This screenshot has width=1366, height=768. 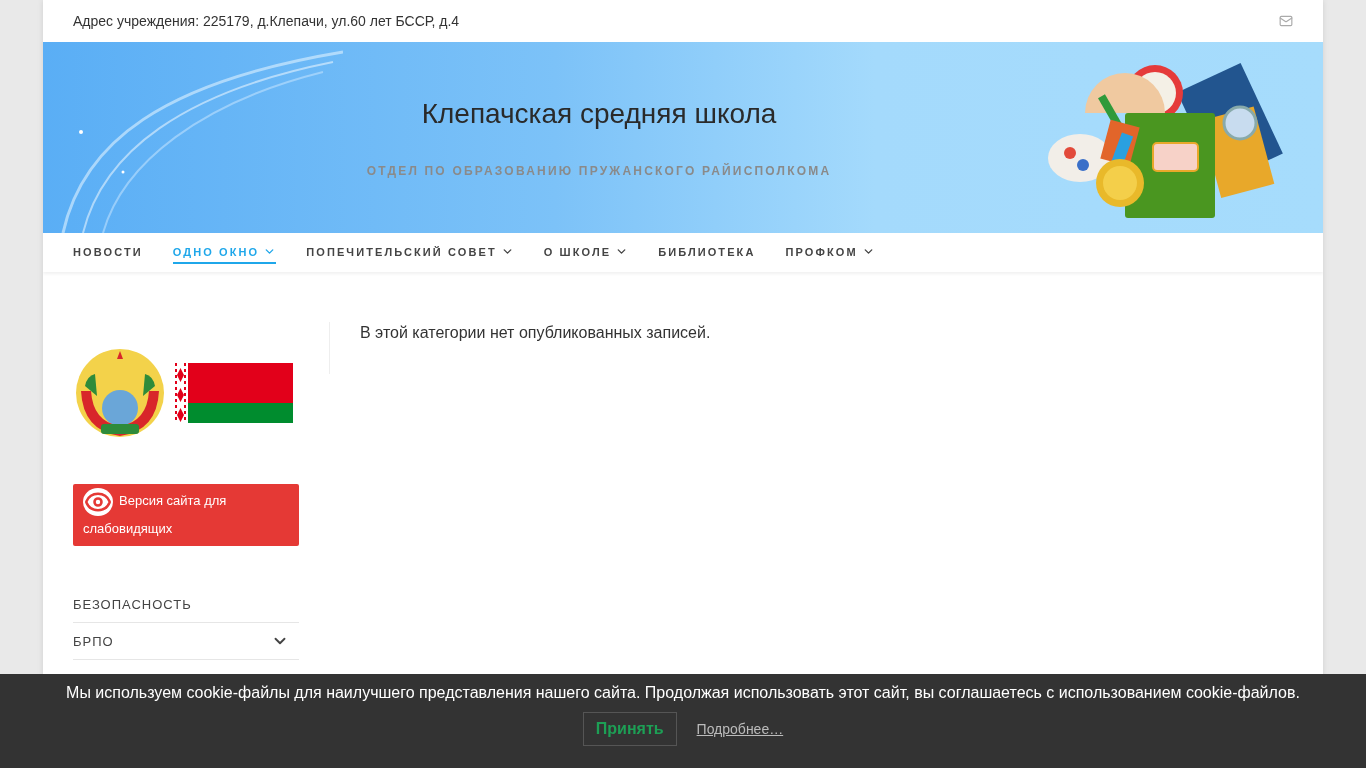 I want to click on nav-link: ПОПЕЧИТЕЛЬСКИЙ СОВЕТ, so click(x=410, y=252).